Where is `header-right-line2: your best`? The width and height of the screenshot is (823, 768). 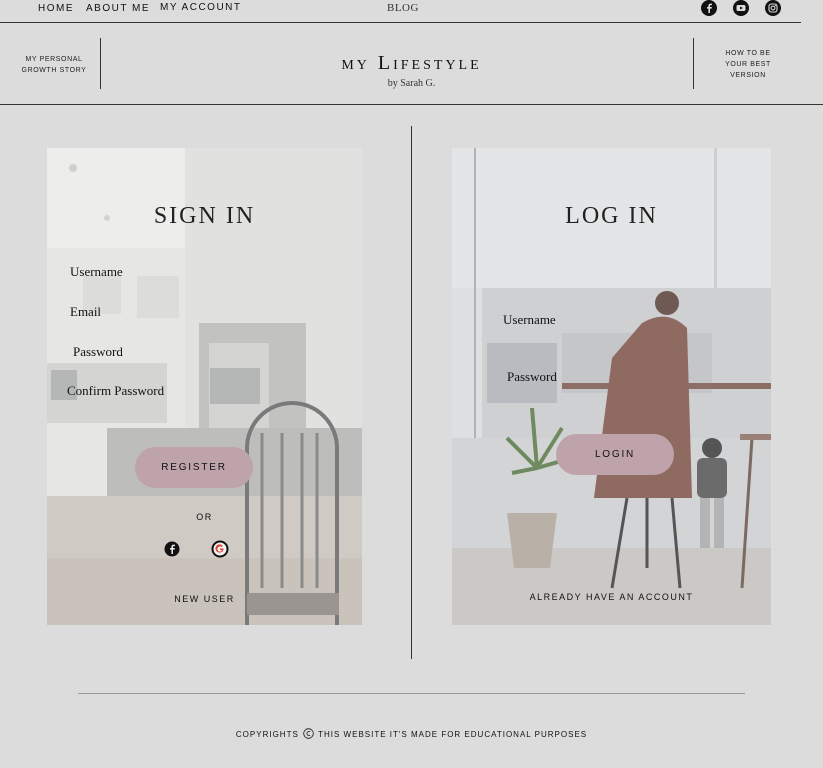 header-right-line2: your best is located at coordinates (748, 64).